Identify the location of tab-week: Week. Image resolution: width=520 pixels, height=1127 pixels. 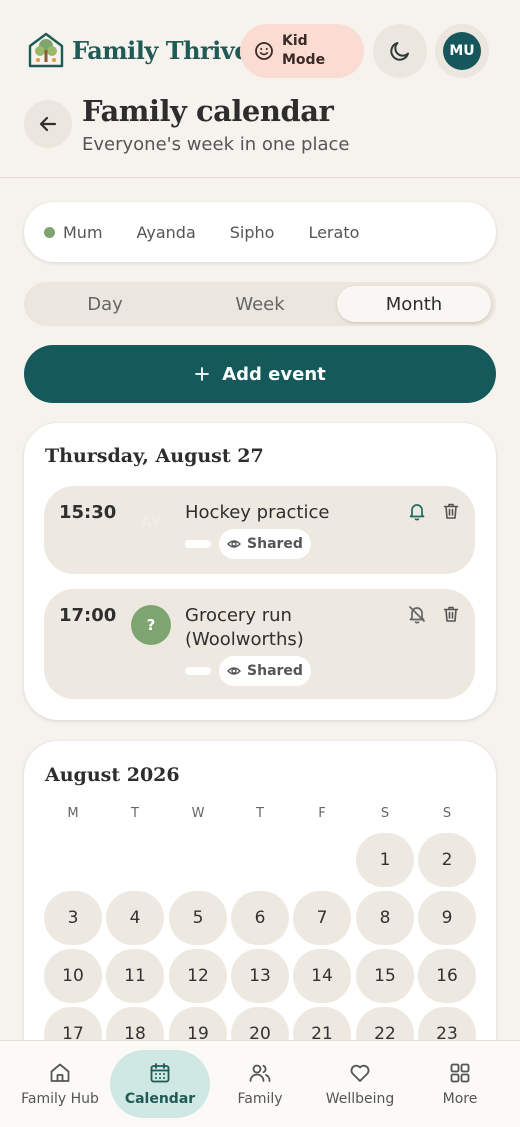
(260, 304).